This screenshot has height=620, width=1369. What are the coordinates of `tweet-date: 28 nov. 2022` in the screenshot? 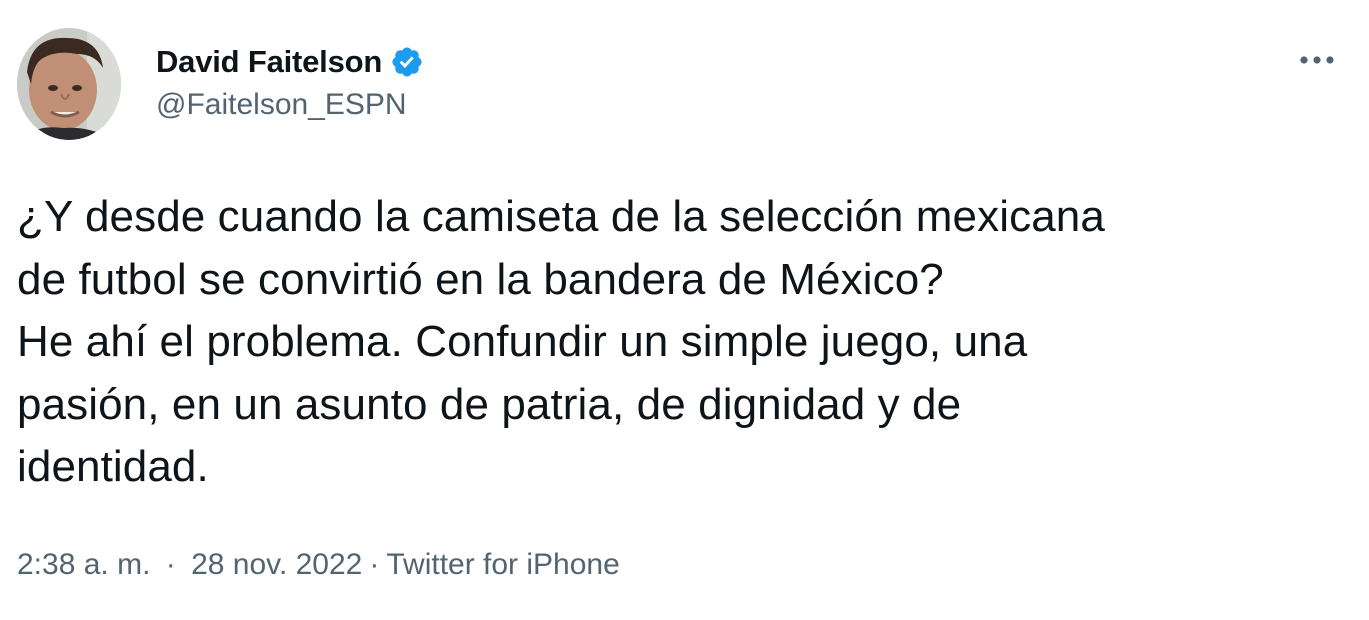 It's located at (277, 564).